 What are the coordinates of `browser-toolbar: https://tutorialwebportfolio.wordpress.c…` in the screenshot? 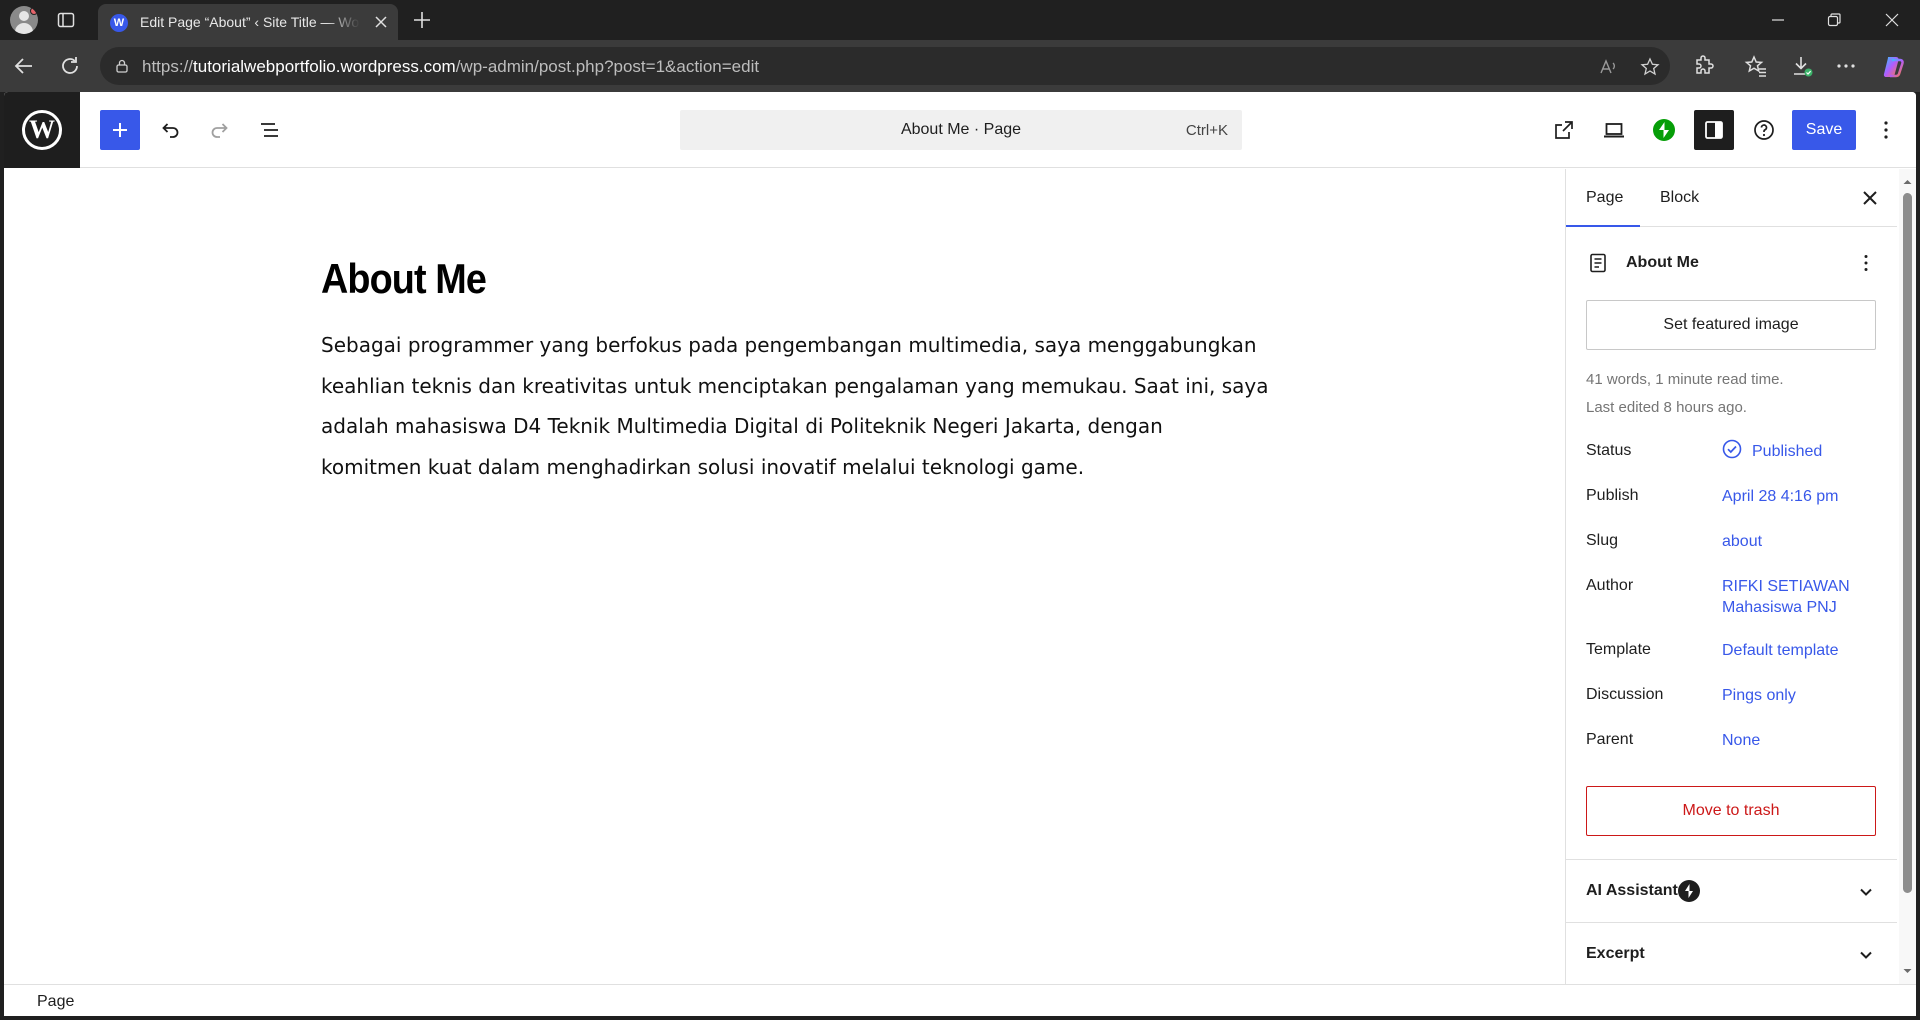 It's located at (960, 66).